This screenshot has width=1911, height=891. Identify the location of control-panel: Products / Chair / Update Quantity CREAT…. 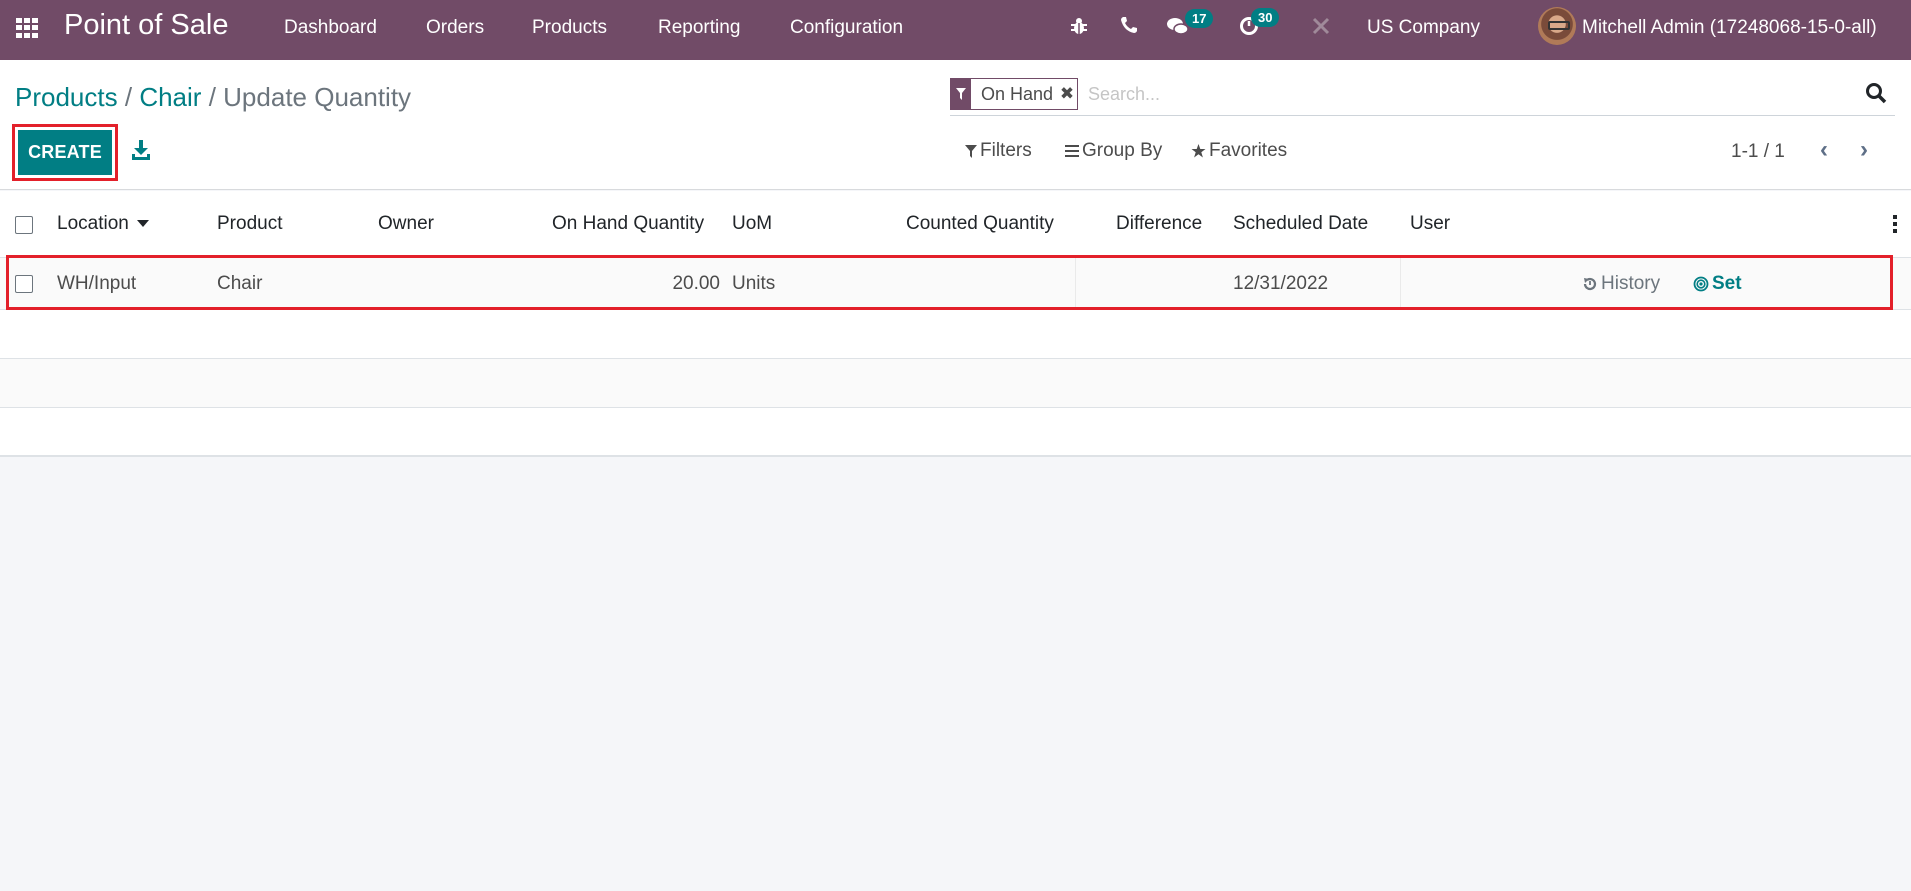
(955, 125).